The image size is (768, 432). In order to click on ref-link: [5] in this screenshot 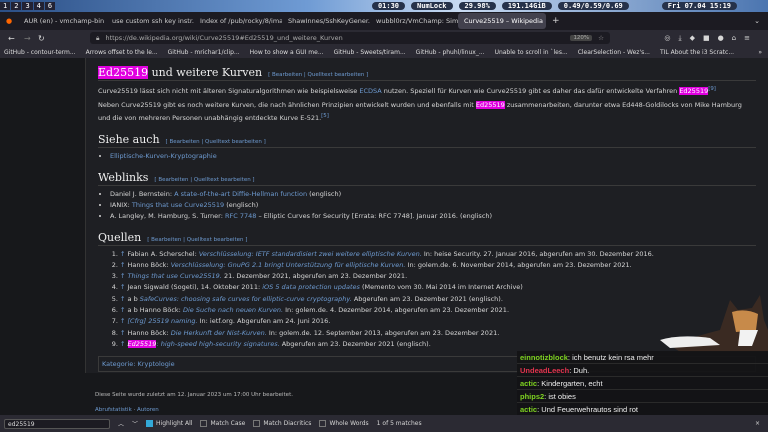, I will do `click(325, 116)`.